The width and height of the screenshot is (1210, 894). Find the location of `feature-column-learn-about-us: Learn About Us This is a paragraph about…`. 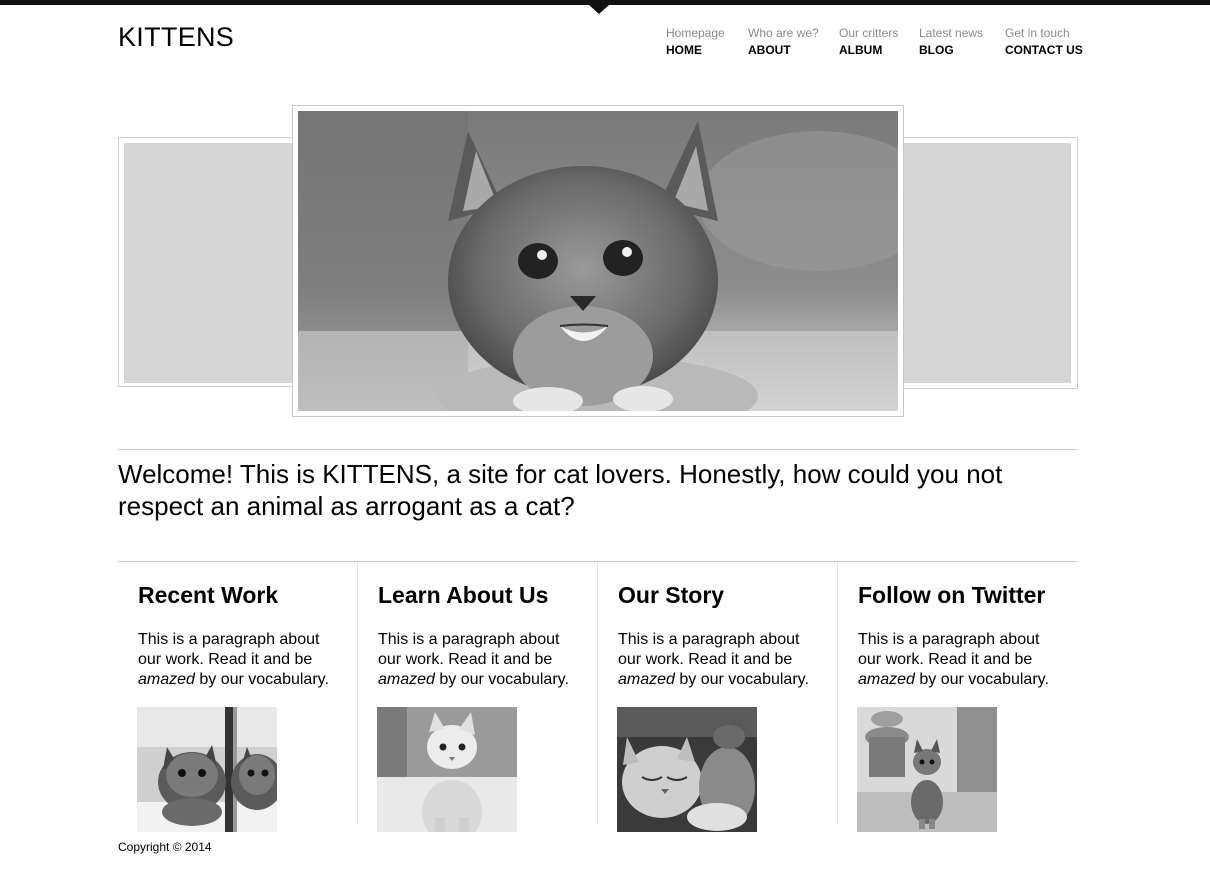

feature-column-learn-about-us: Learn About Us This is a paragraph about… is located at coordinates (478, 697).